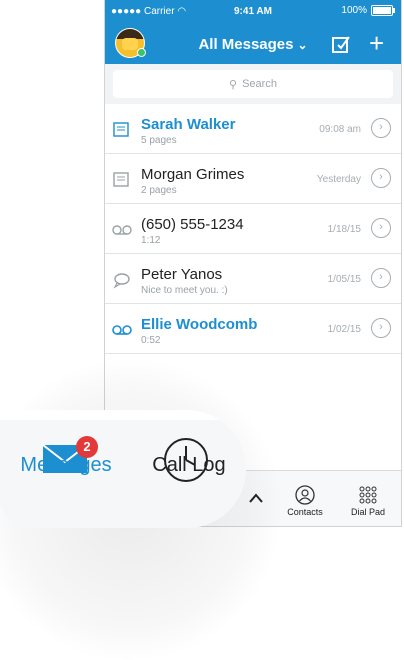  Describe the element at coordinates (305, 495) in the screenshot. I see `contacts-icon` at that location.